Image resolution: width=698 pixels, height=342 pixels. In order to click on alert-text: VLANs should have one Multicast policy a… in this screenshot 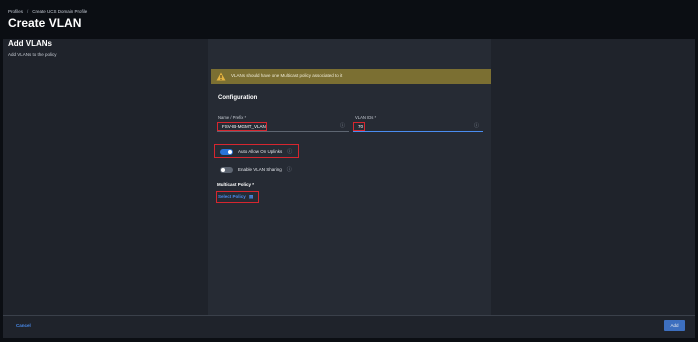, I will do `click(287, 75)`.